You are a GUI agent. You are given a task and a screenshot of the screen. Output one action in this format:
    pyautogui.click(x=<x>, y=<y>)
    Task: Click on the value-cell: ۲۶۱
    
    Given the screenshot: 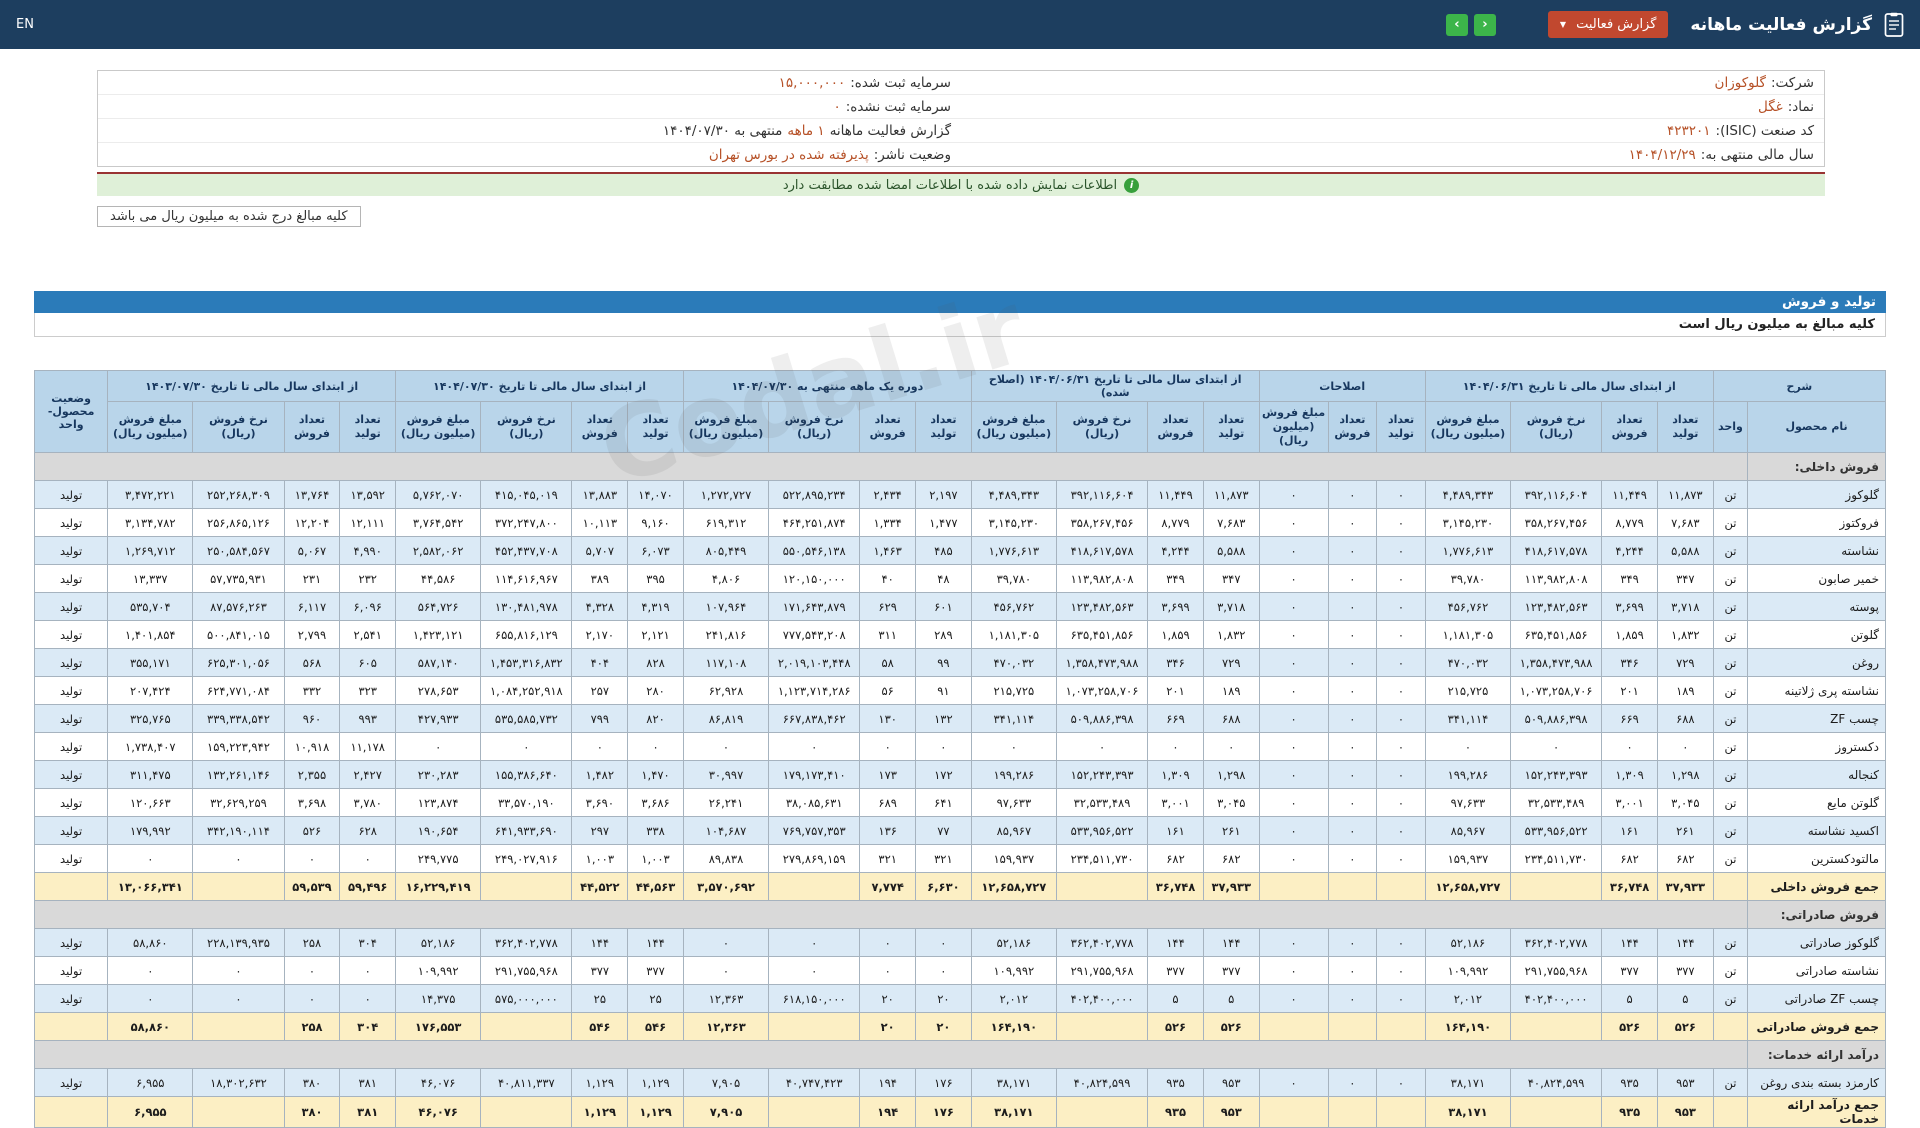 What is the action you would take?
    pyautogui.click(x=1685, y=830)
    